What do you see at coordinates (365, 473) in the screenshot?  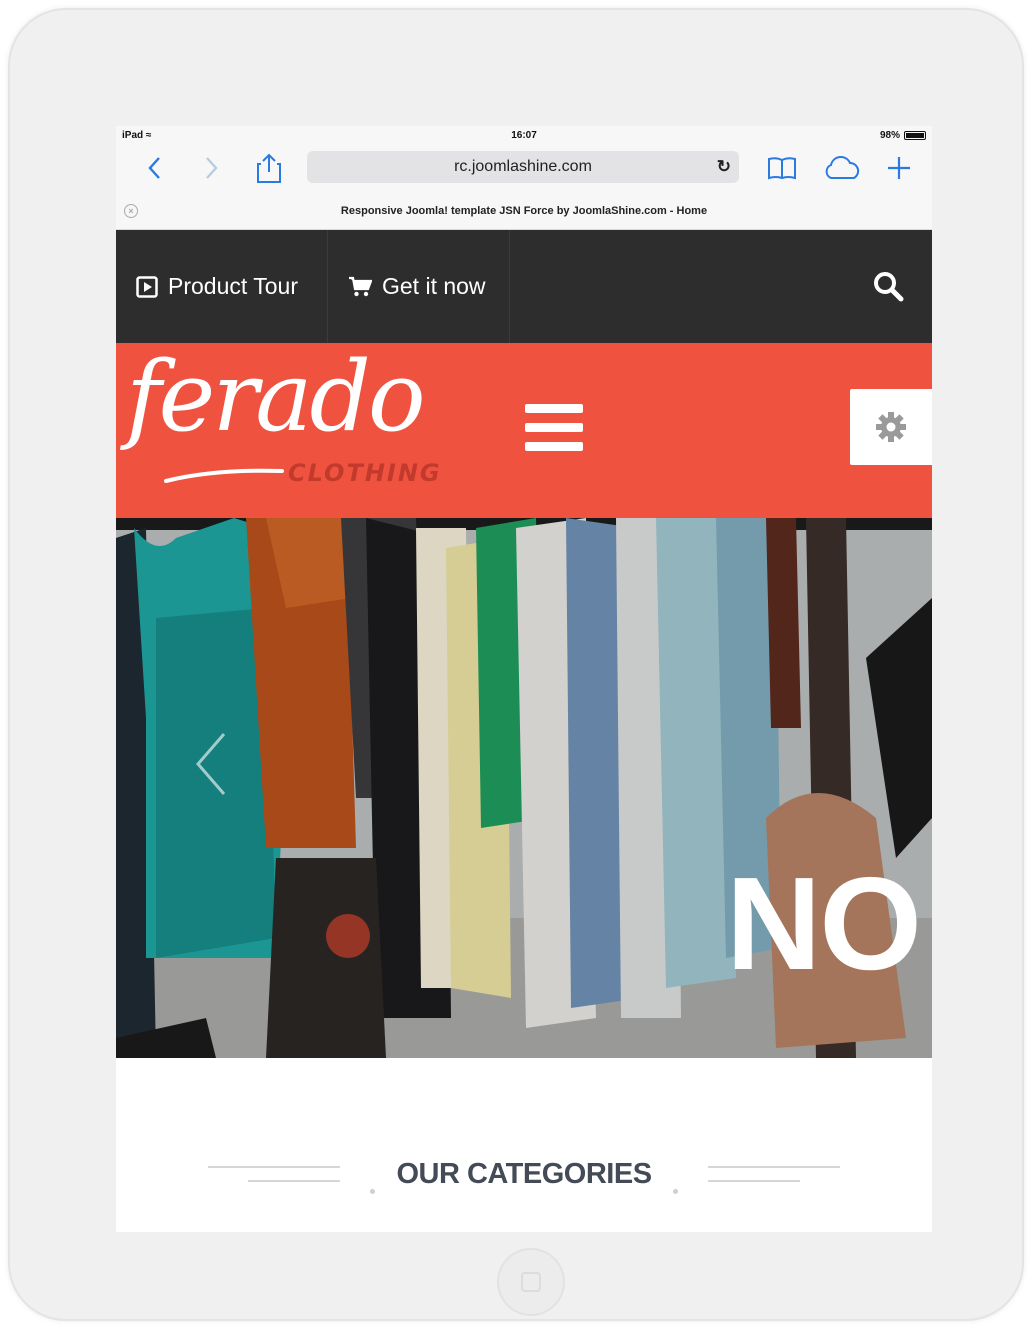 I see `logo-subtitle: CLOTHING` at bounding box center [365, 473].